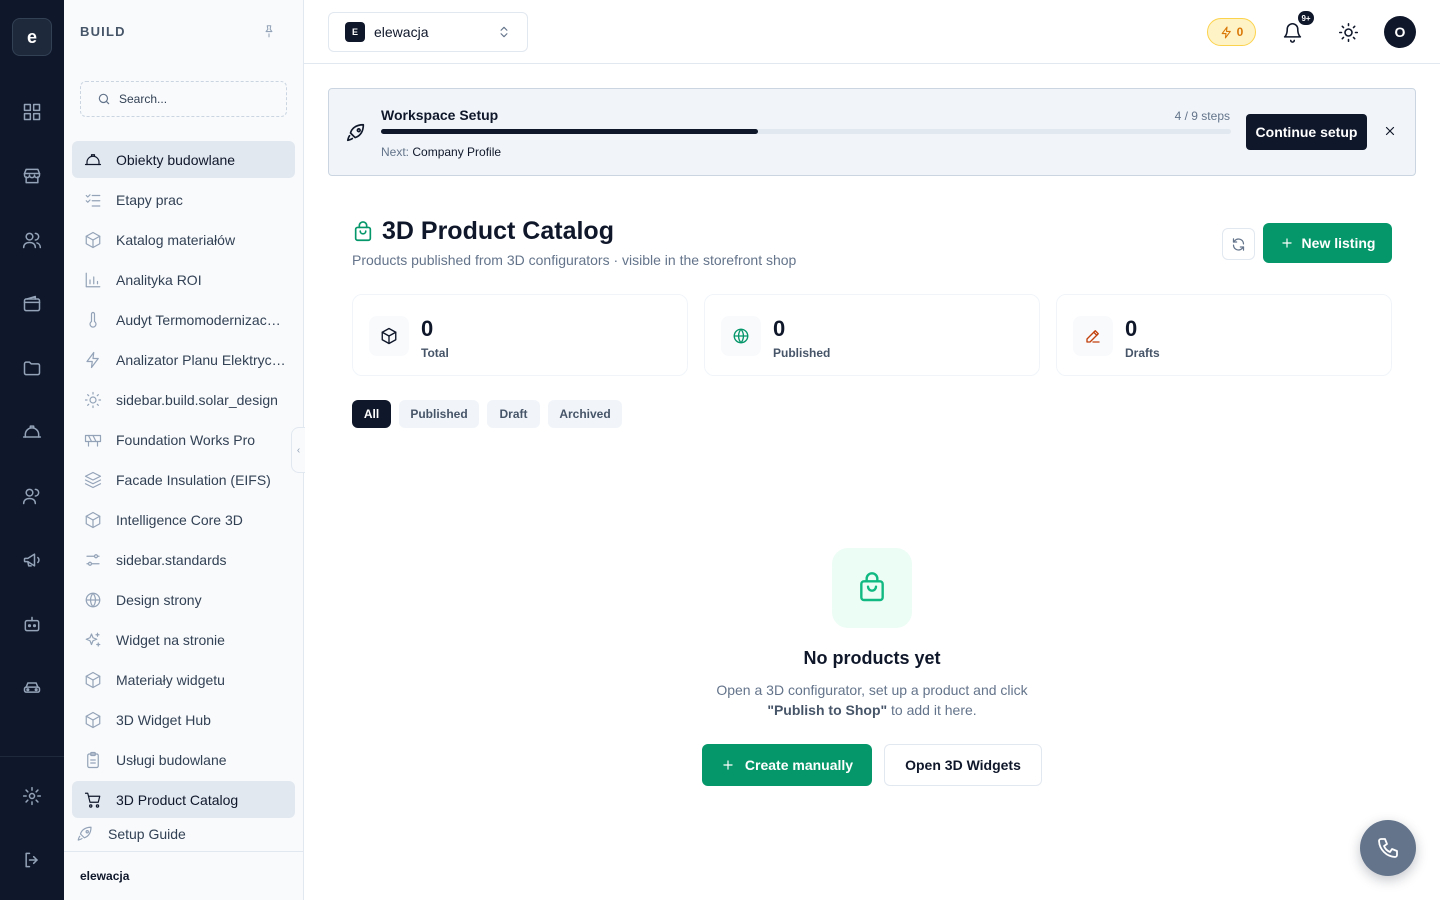 The width and height of the screenshot is (1440, 900). I want to click on sidebar-item-label: Katalog materiałów, so click(176, 239).